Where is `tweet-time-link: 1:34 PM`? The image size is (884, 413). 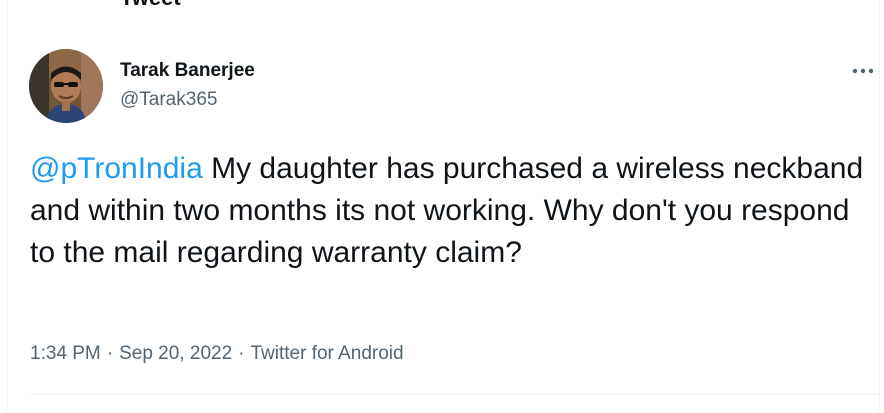 tweet-time-link: 1:34 PM is located at coordinates (65, 353).